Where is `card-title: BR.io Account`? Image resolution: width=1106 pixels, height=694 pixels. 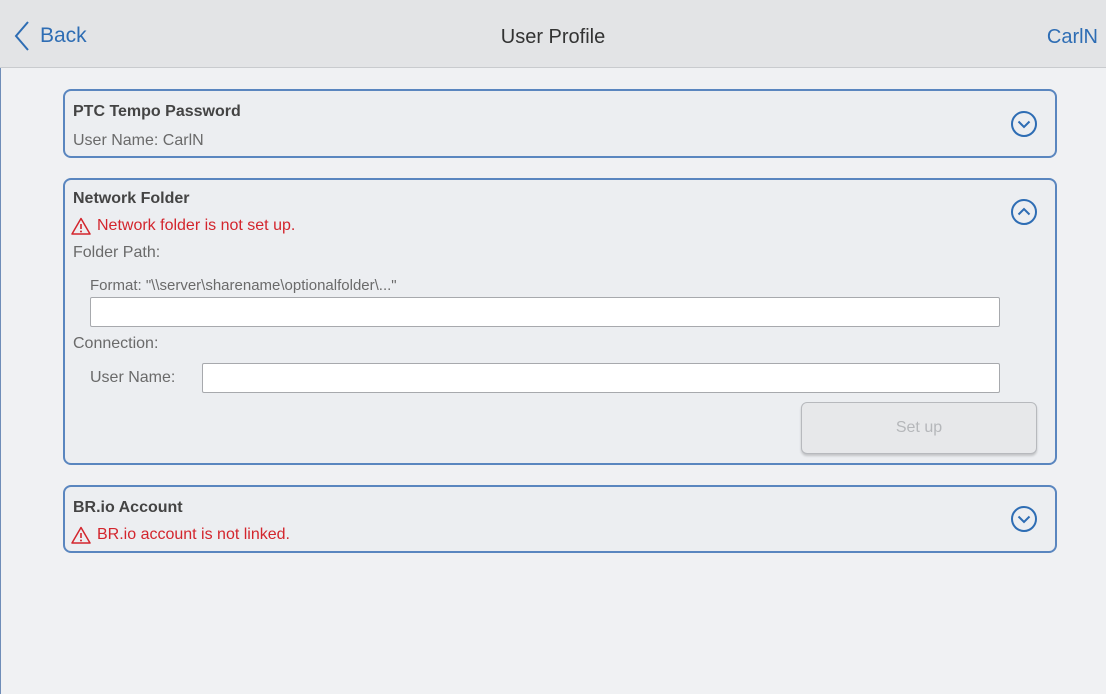 card-title: BR.io Account is located at coordinates (128, 507).